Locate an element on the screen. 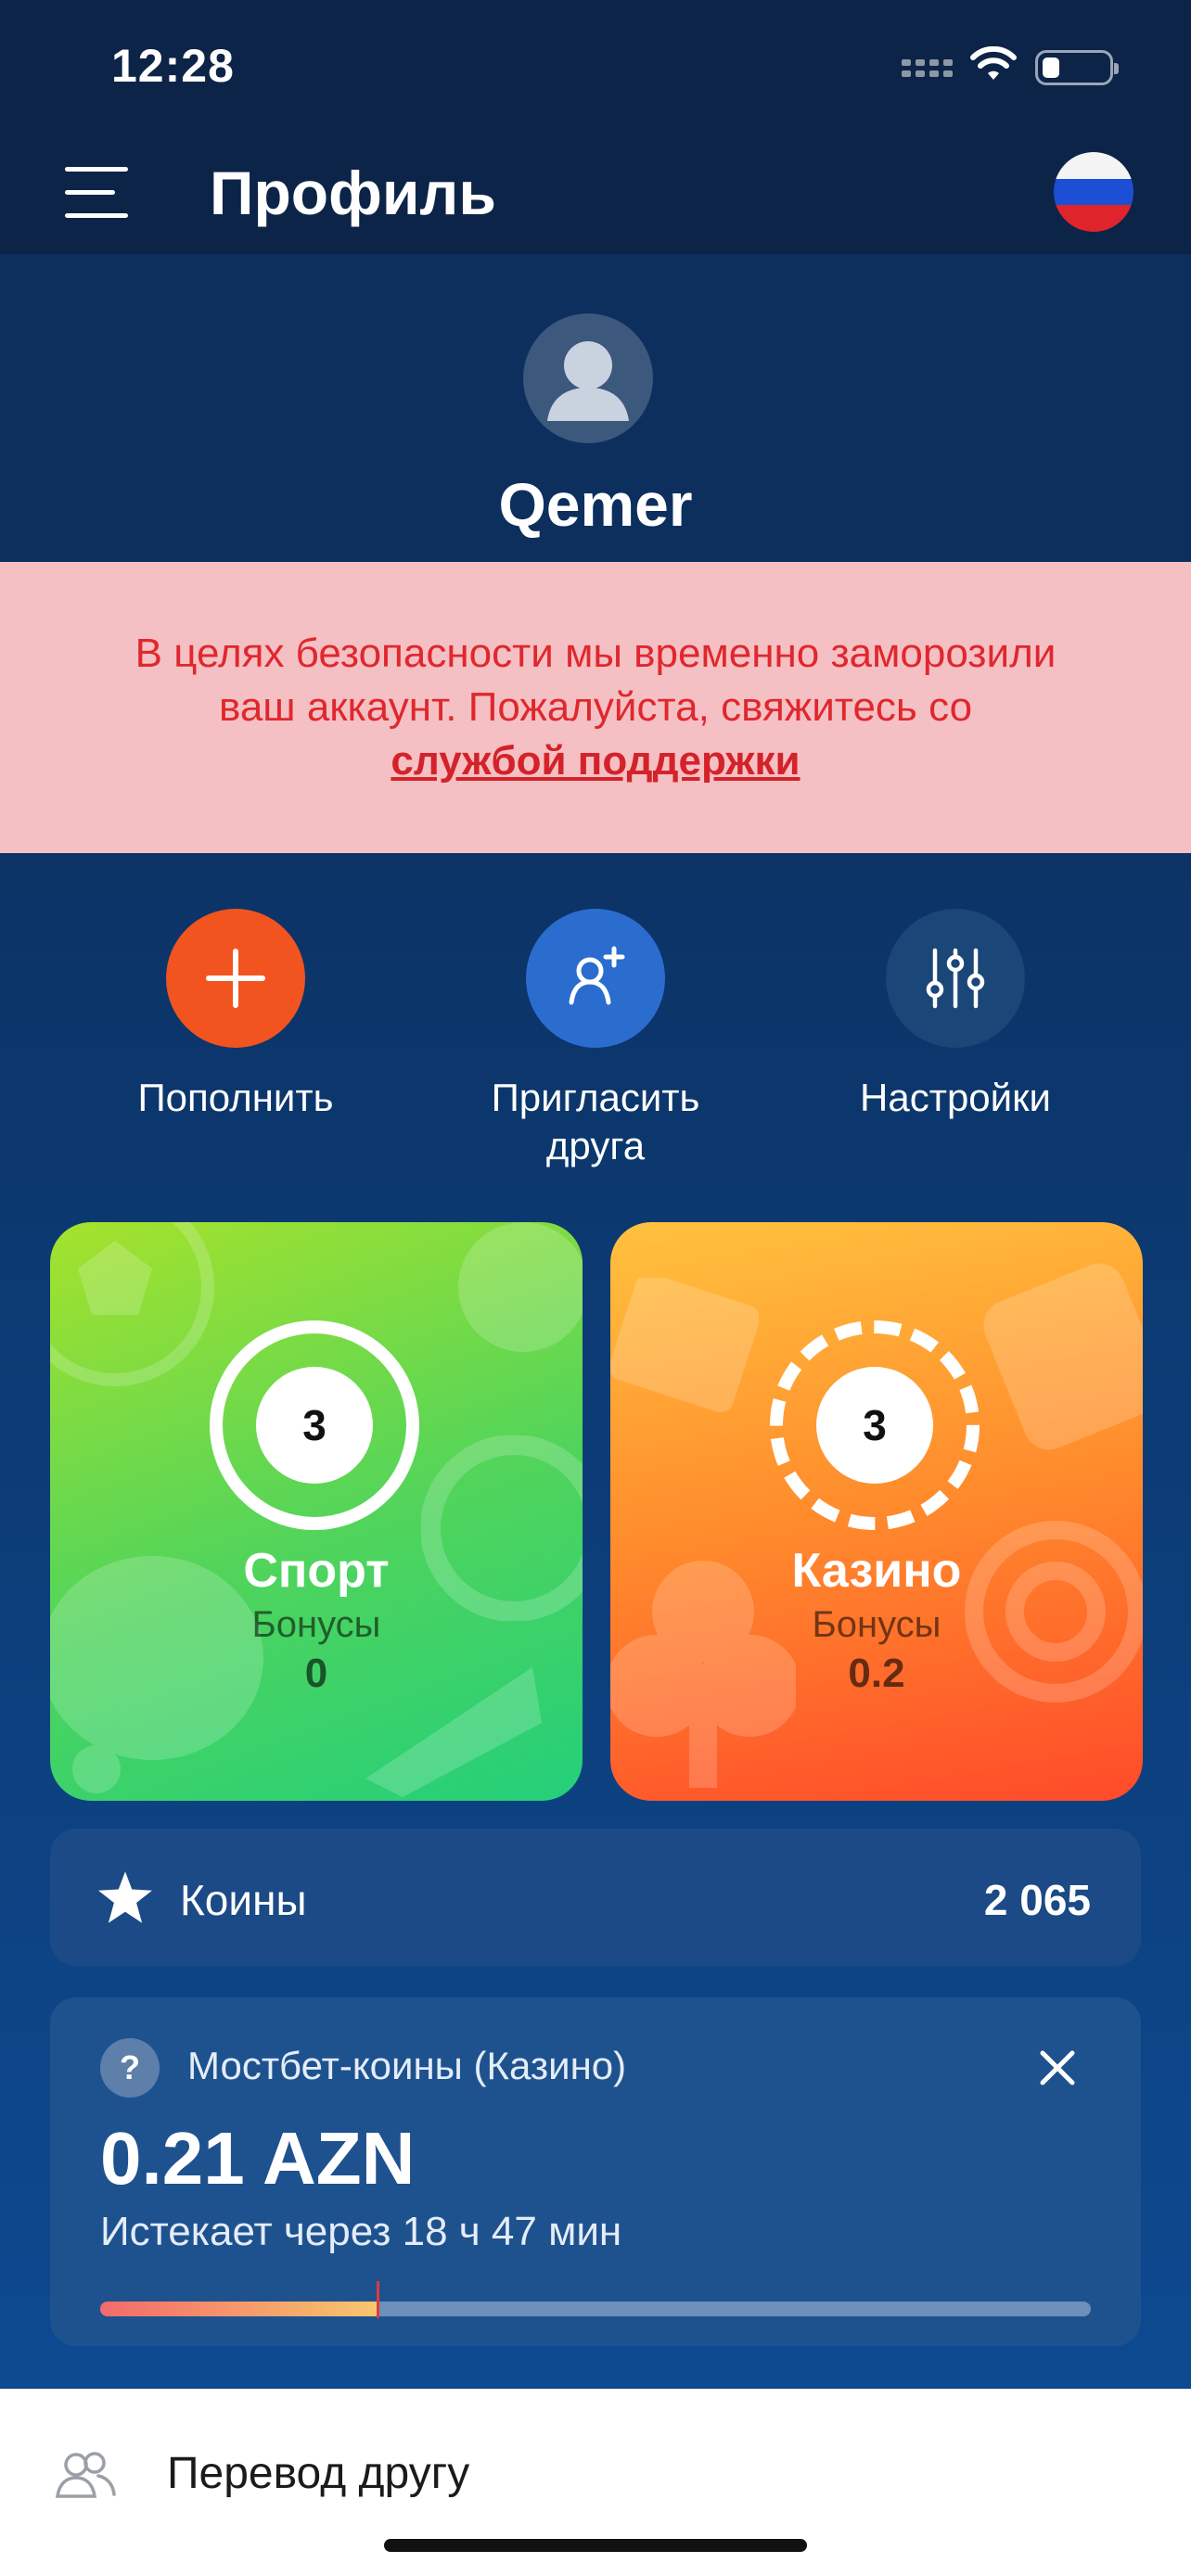  progress-marker is located at coordinates (378, 2299).